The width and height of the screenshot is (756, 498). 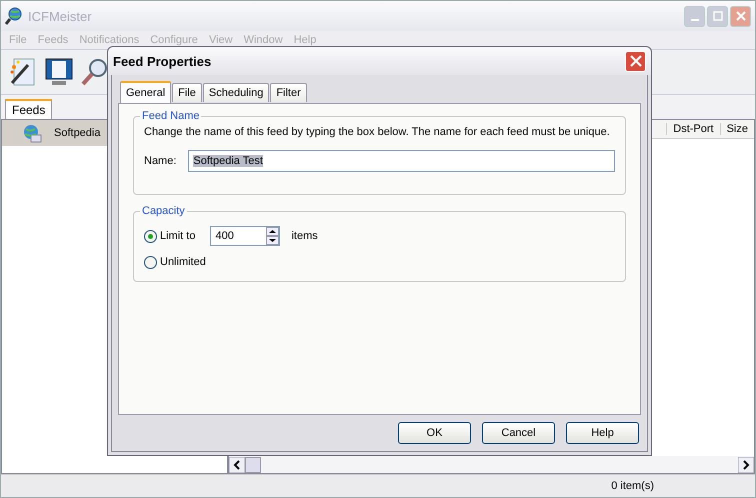 What do you see at coordinates (632, 486) in the screenshot?
I see `item-count: 0 item(s)` at bounding box center [632, 486].